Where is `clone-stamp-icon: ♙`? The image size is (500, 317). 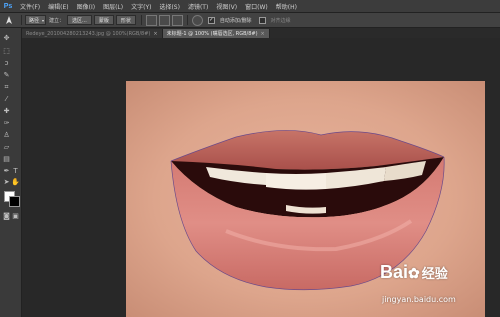 clone-stamp-icon: ♙ is located at coordinates (6, 135).